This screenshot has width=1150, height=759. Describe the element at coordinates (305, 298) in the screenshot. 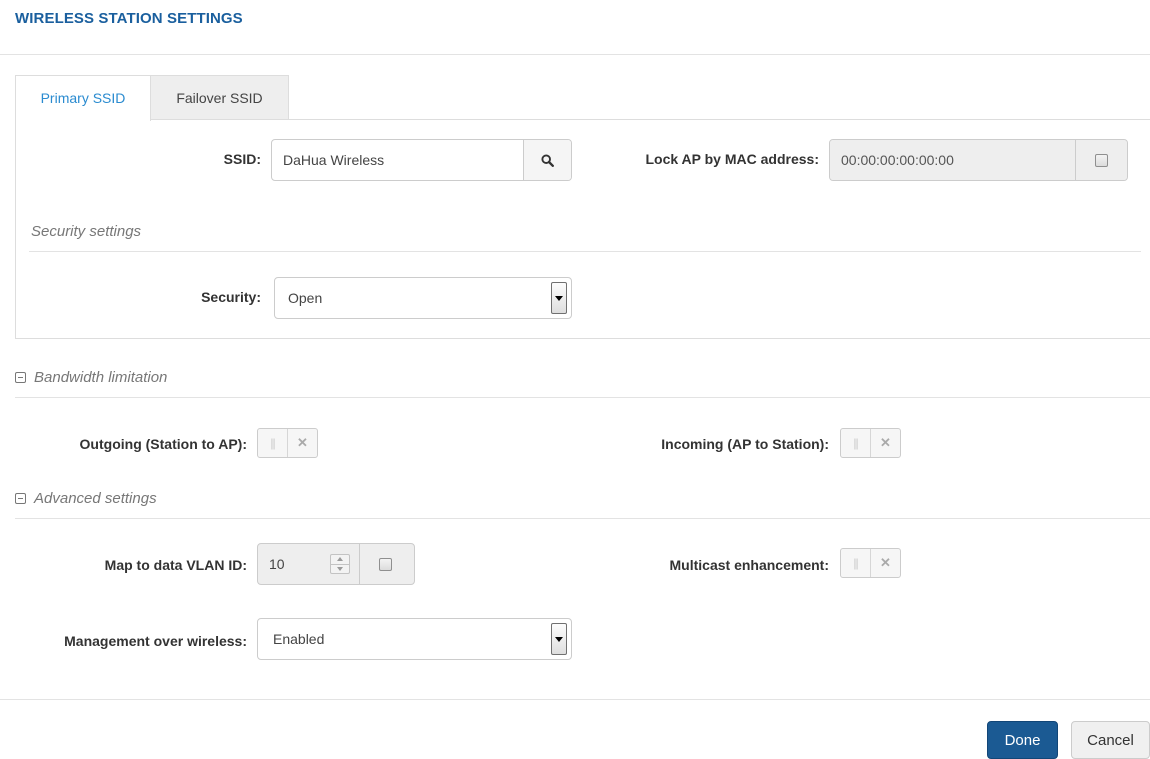

I see `security-select-value: Open` at that location.